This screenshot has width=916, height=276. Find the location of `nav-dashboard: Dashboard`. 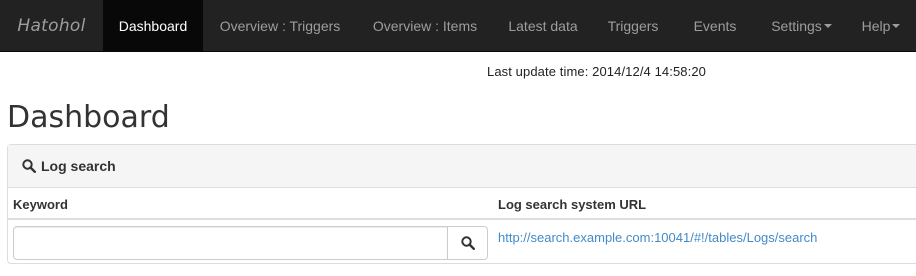

nav-dashboard: Dashboard is located at coordinates (153, 25).